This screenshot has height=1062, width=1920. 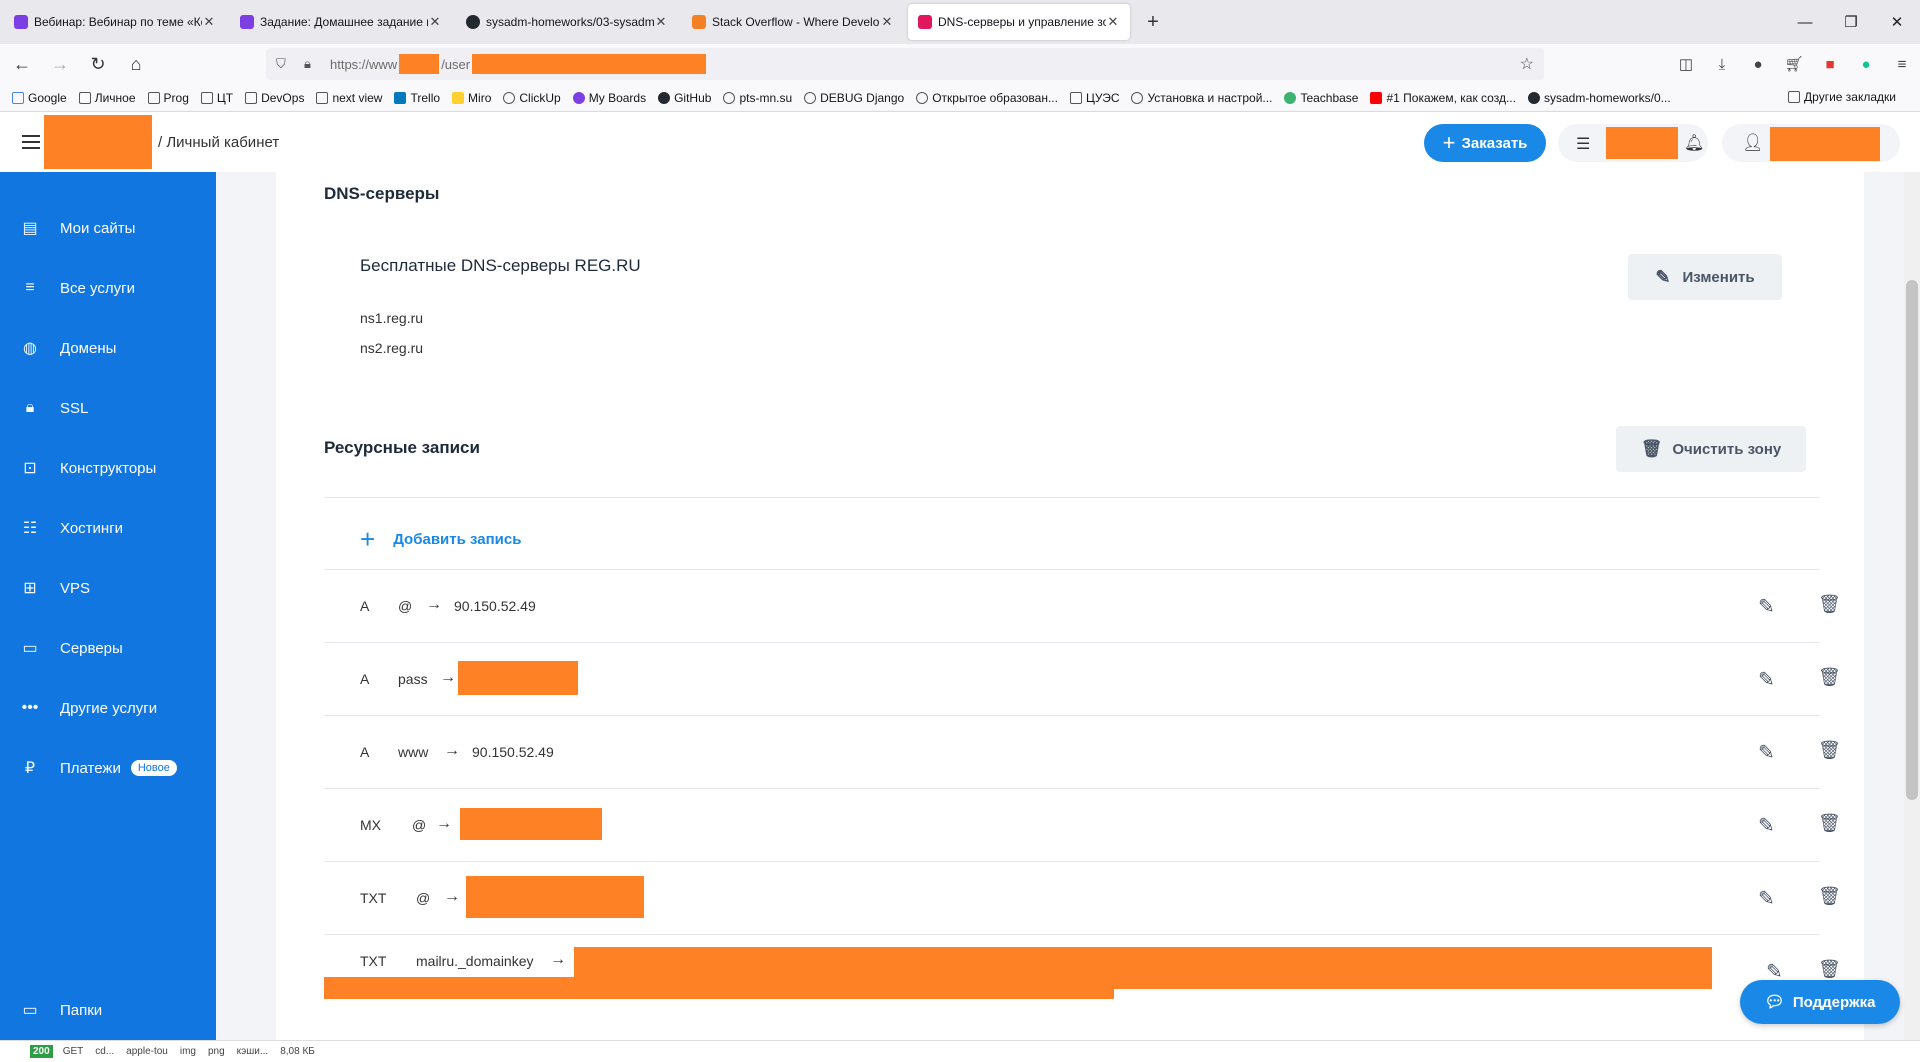 I want to click on button-label: Добавить запись, so click(x=457, y=539).